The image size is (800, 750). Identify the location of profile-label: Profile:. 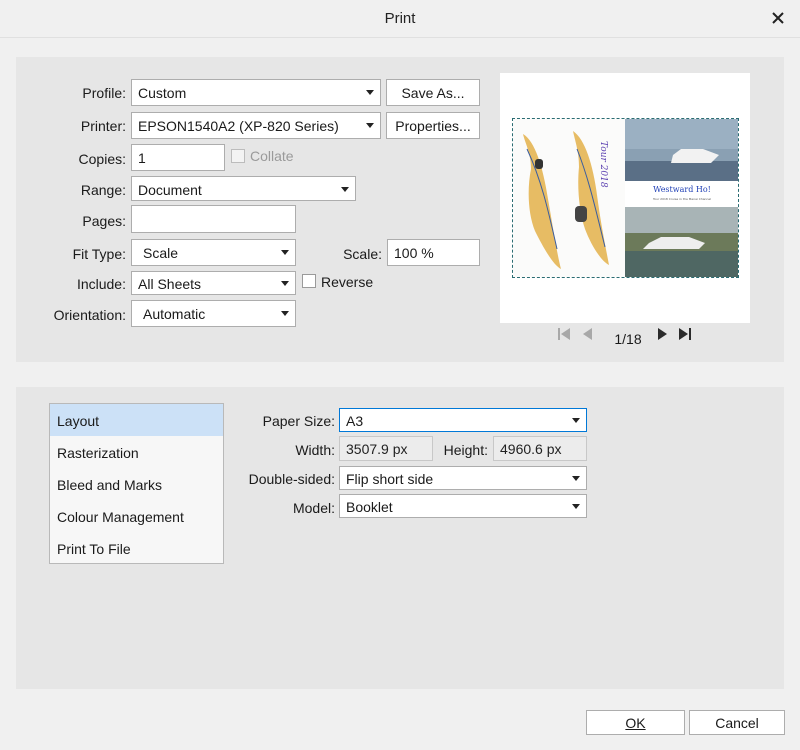
(104, 93).